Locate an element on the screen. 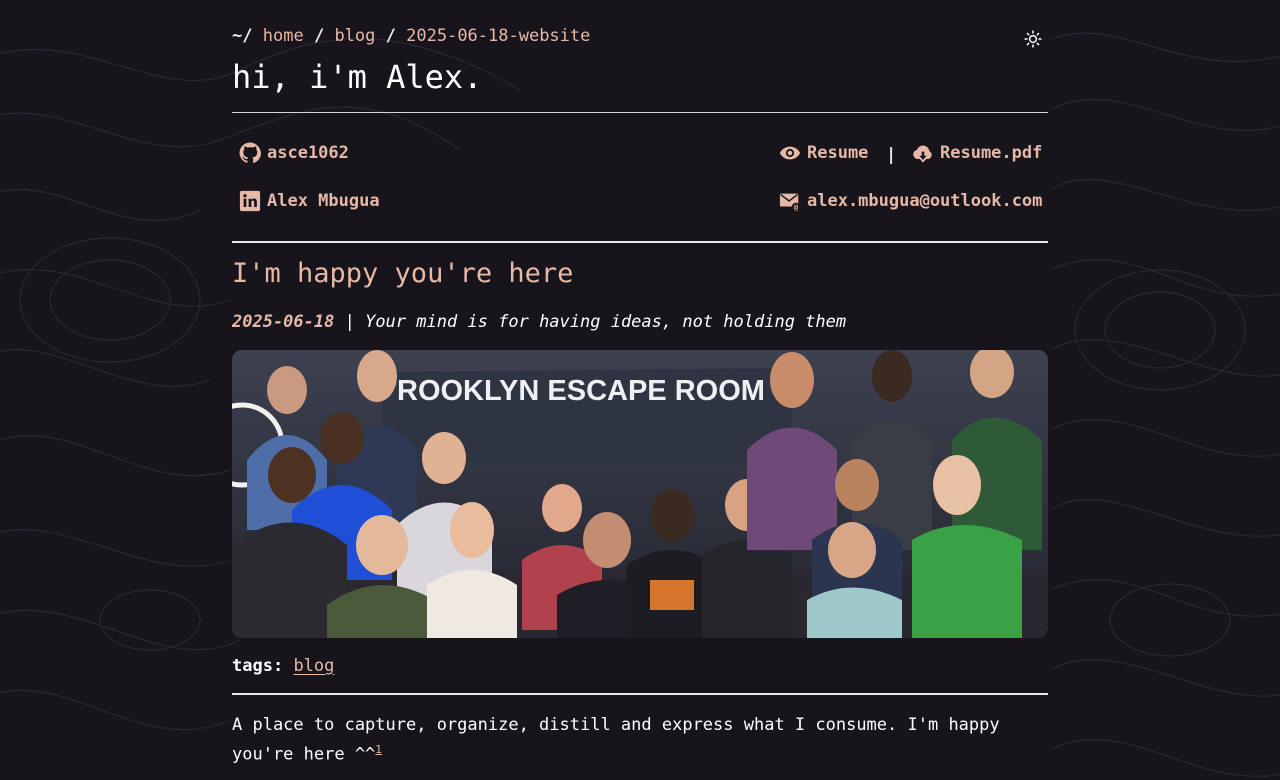 The width and height of the screenshot is (1280, 780). github-link: asce1062 is located at coordinates (294, 153).